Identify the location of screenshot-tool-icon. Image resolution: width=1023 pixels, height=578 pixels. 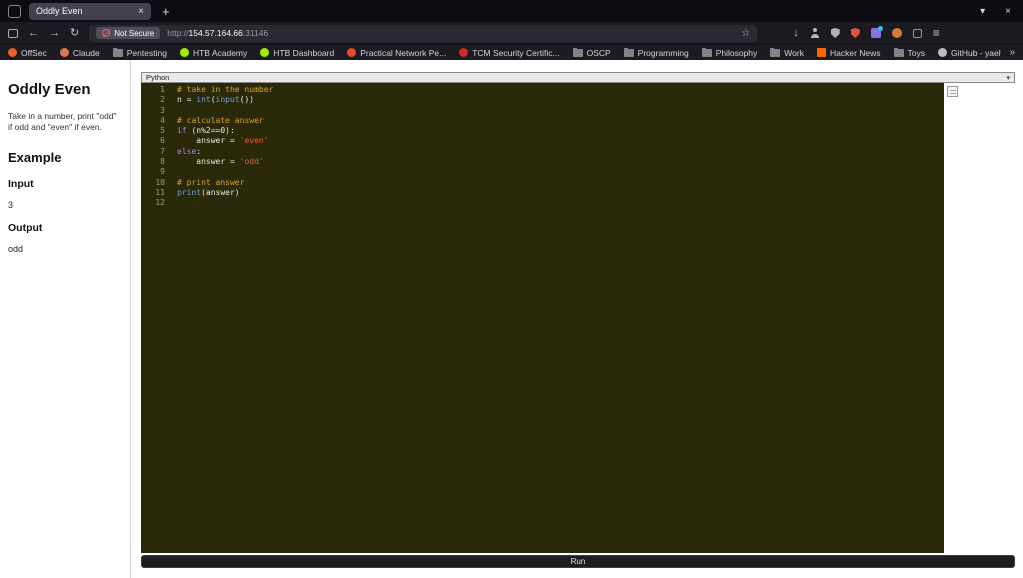
(917, 33).